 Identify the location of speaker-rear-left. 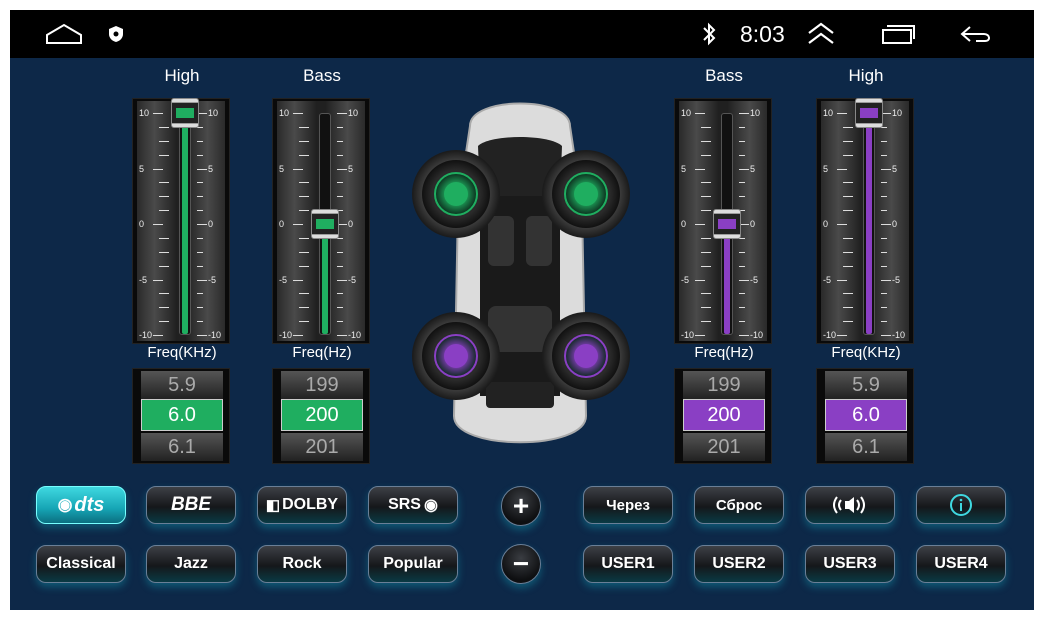
(456, 356).